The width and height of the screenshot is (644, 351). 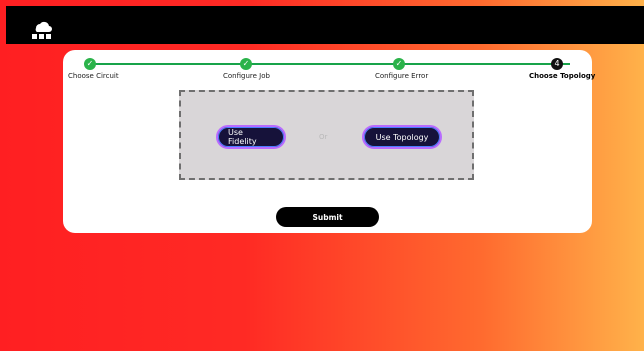 I want to click on top-bar, so click(x=325, y=25).